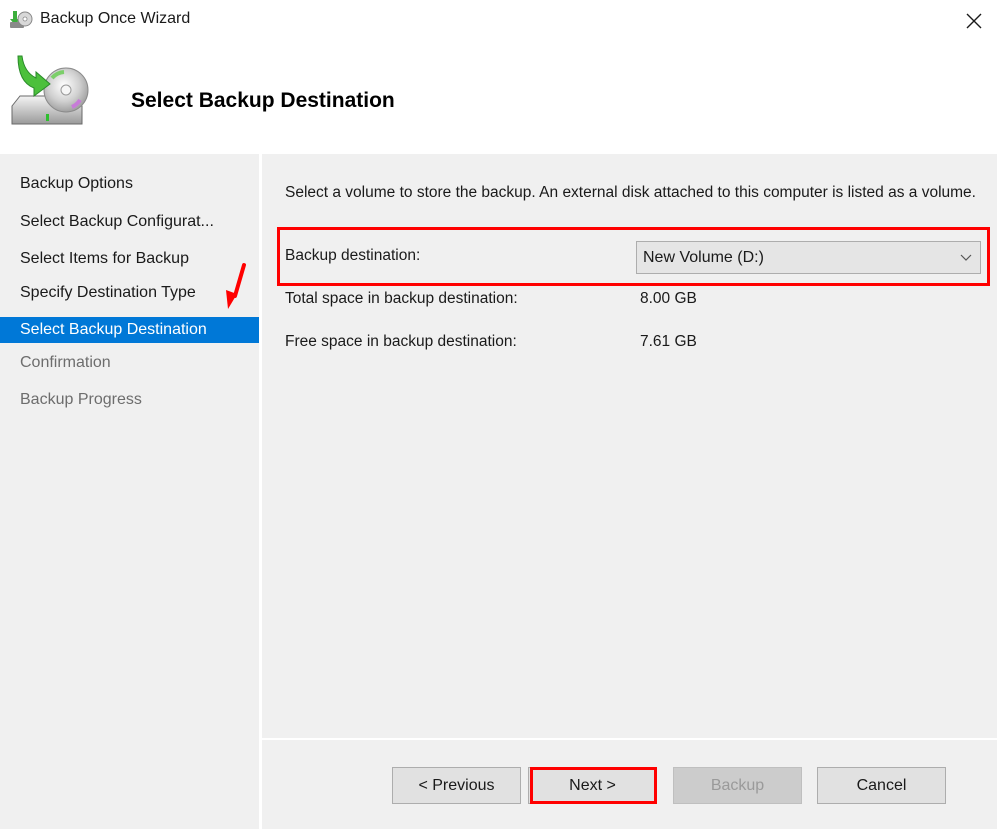  Describe the element at coordinates (353, 255) in the screenshot. I see `destination-label: Backup destination:` at that location.